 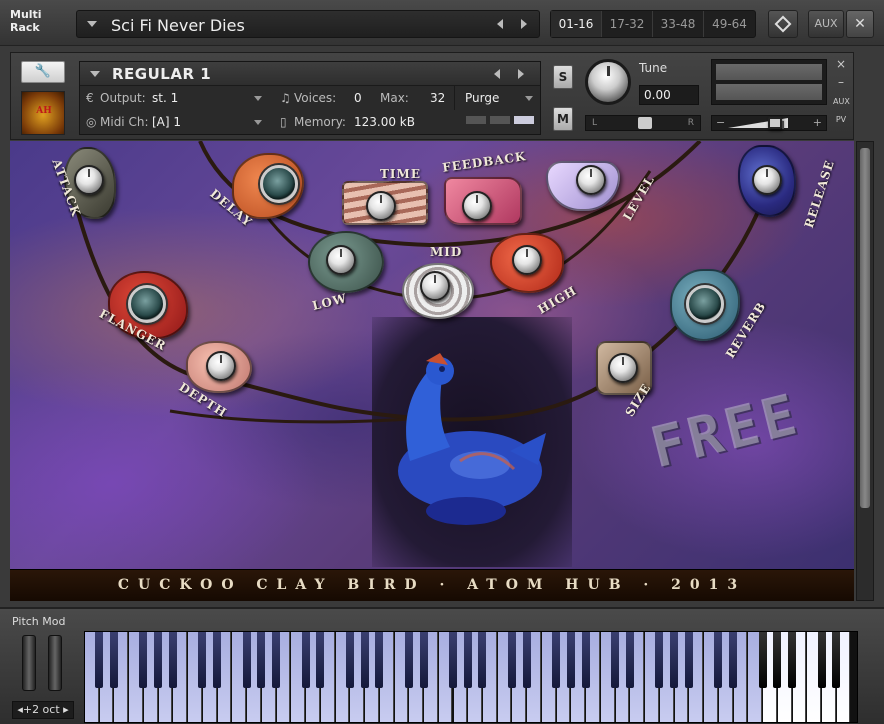 I want to click on rack-scrollbar, so click(x=865, y=371).